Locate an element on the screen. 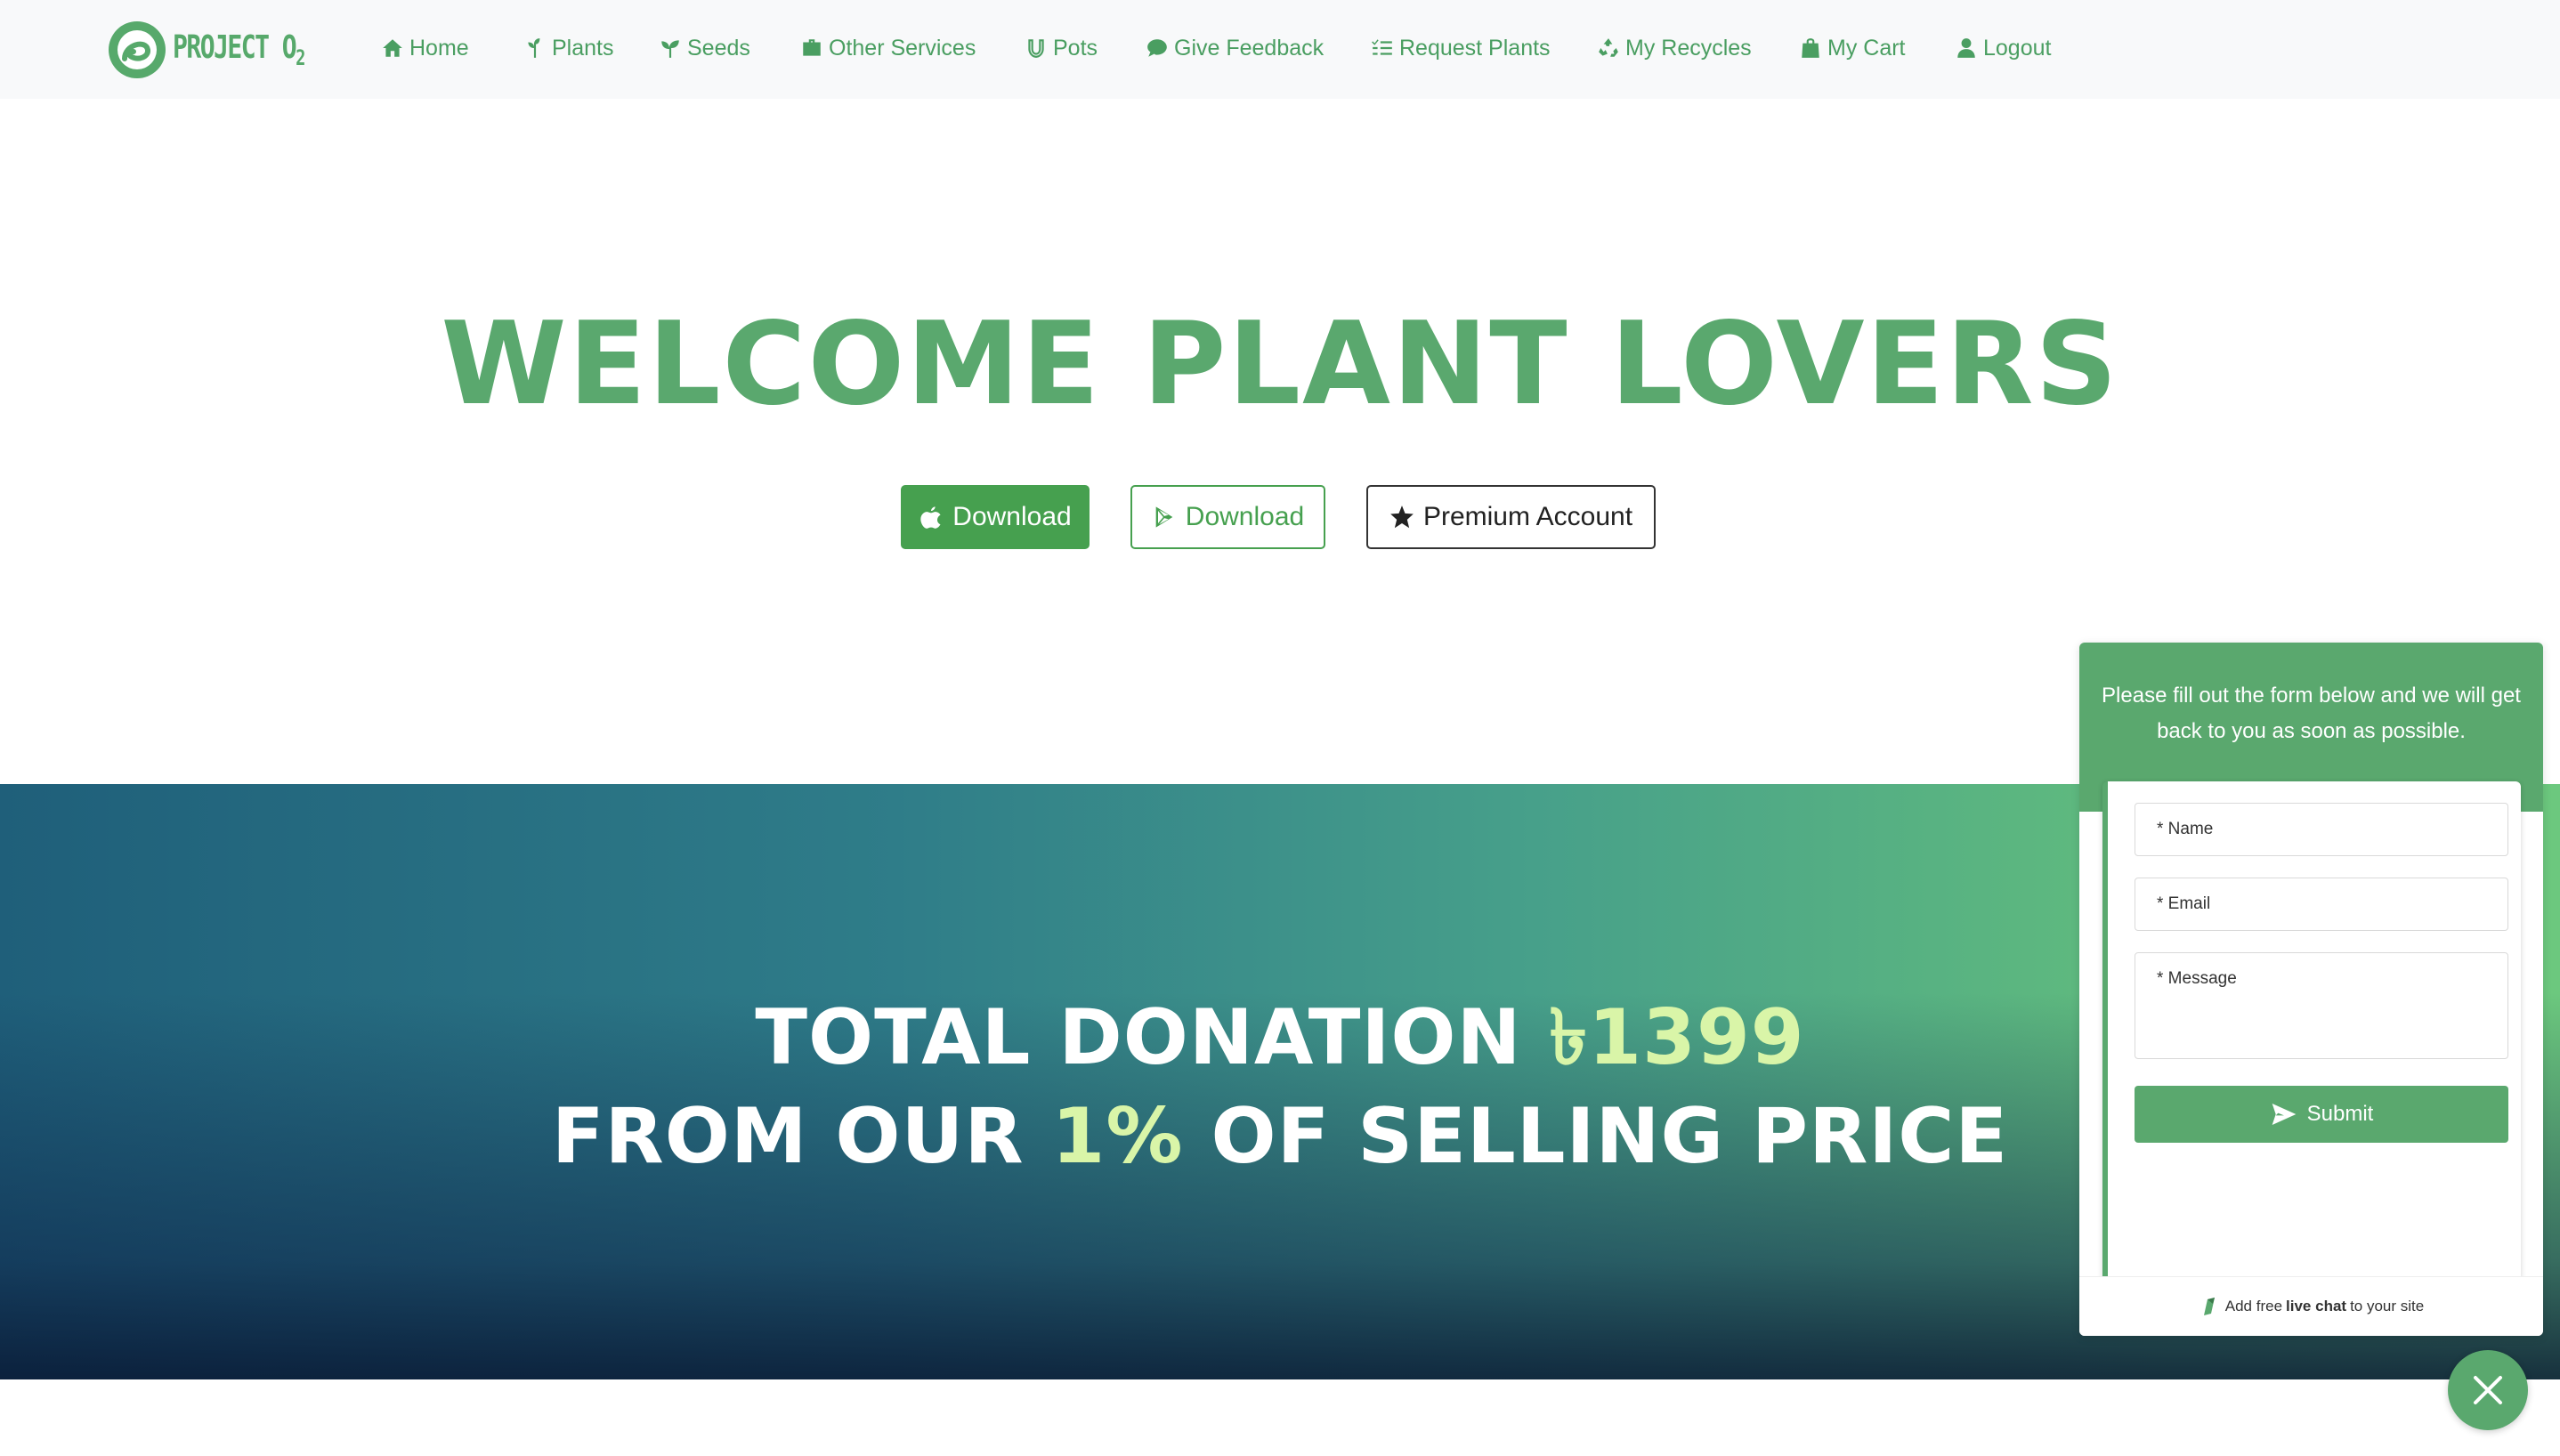  nav-other-services: Other Services is located at coordinates (888, 48).